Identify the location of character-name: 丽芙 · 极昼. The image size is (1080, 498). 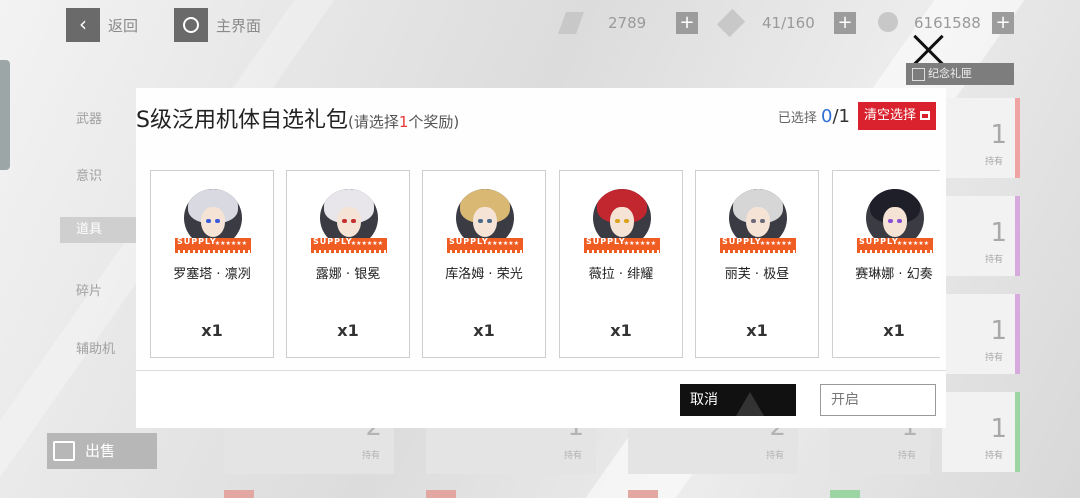
(757, 274).